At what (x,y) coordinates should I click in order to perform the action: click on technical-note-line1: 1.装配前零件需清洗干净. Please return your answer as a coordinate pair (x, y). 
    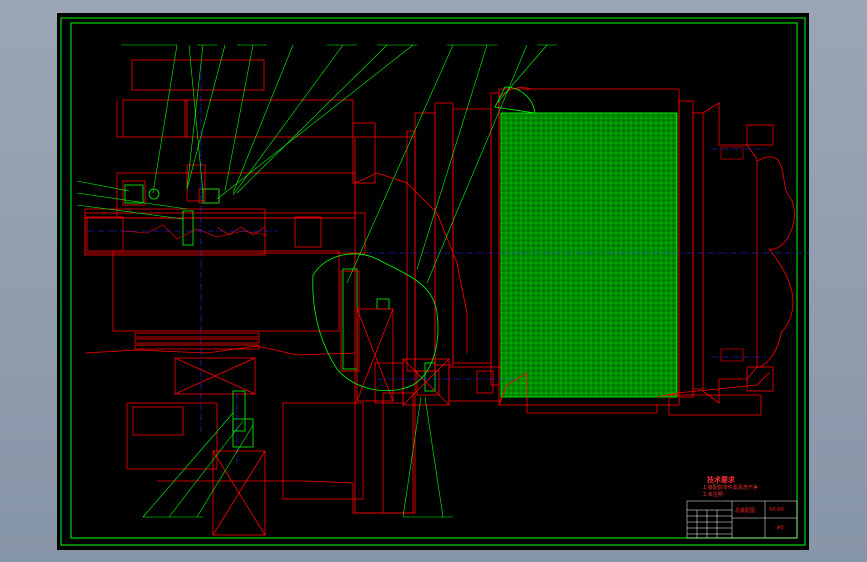
    Looking at the image, I should click on (730, 488).